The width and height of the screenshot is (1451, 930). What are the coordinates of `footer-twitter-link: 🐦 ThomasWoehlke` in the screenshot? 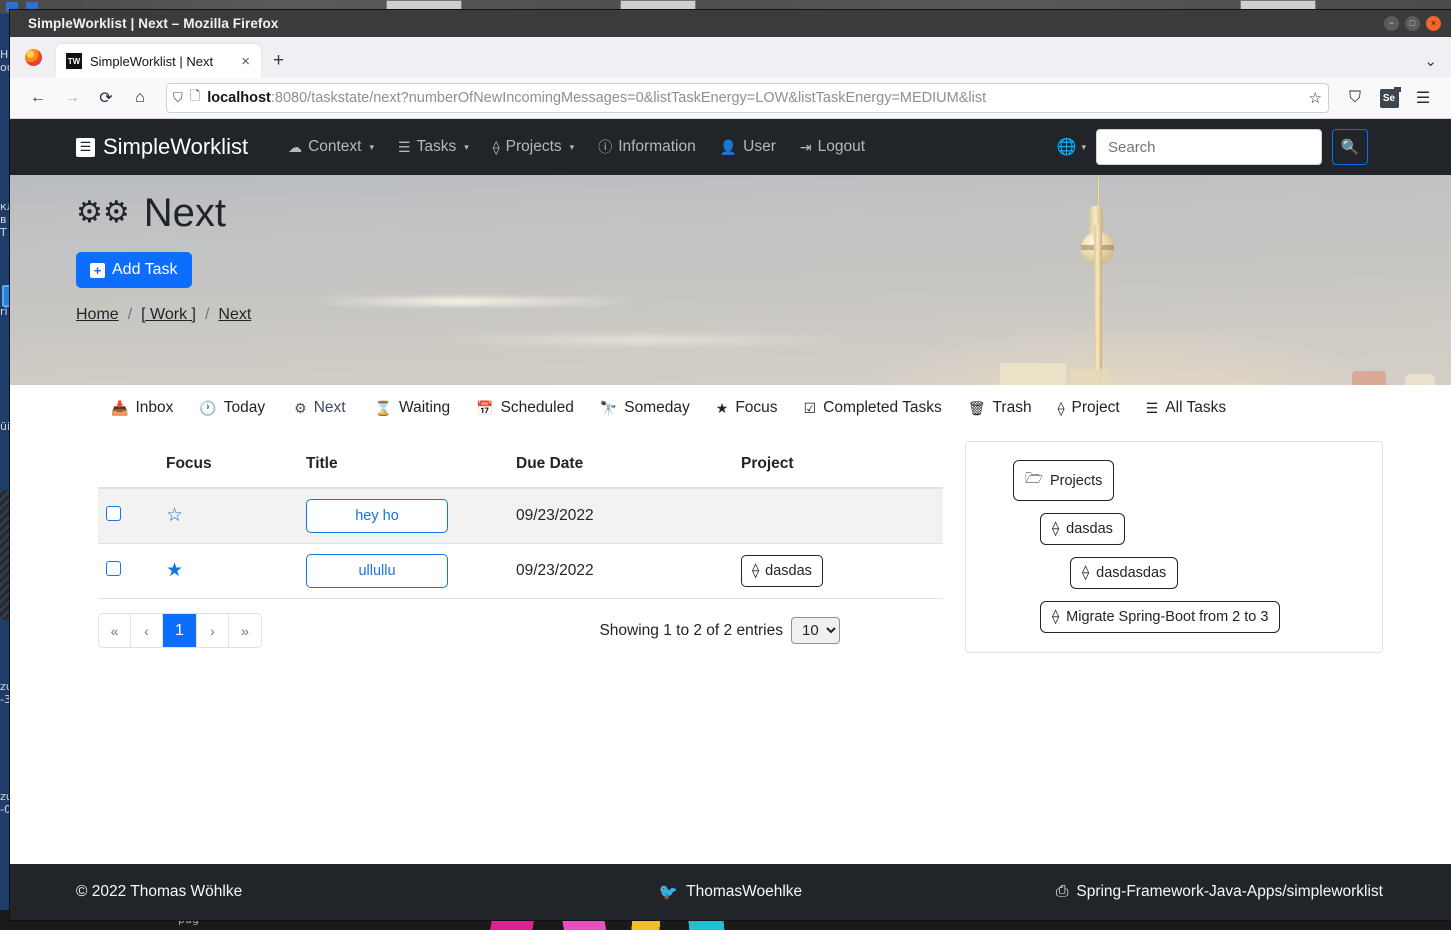 It's located at (730, 892).